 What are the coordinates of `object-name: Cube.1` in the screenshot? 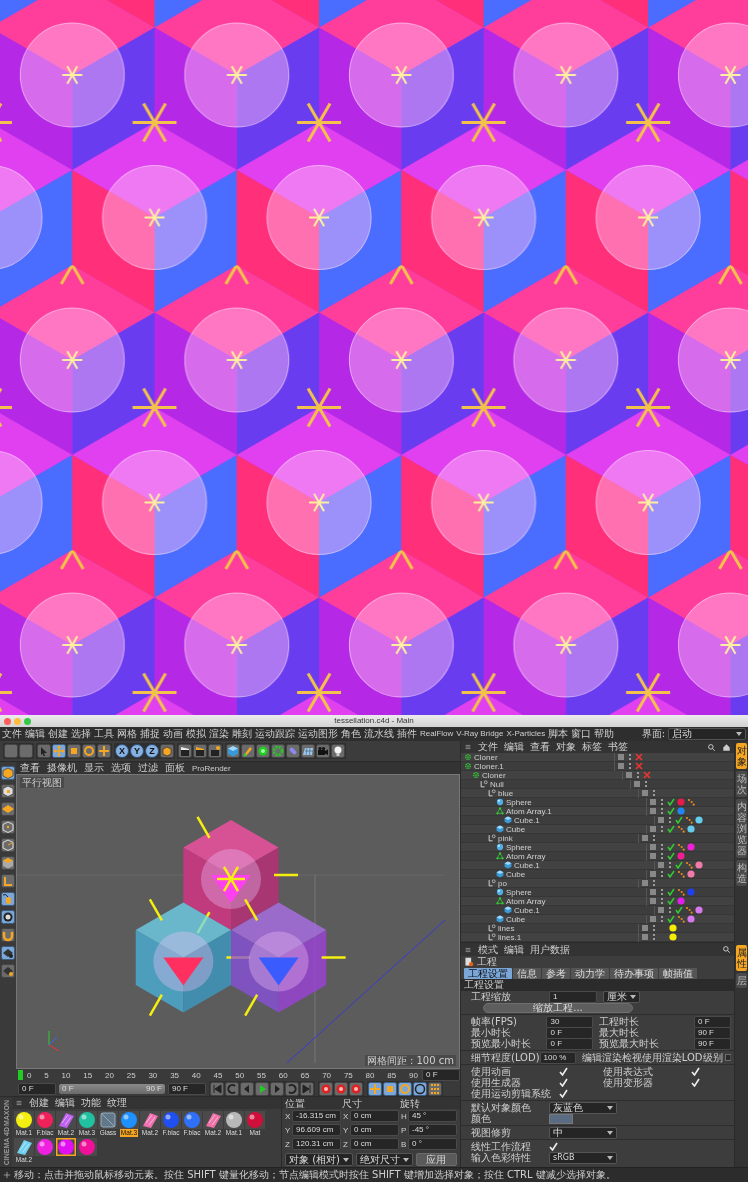 It's located at (527, 865).